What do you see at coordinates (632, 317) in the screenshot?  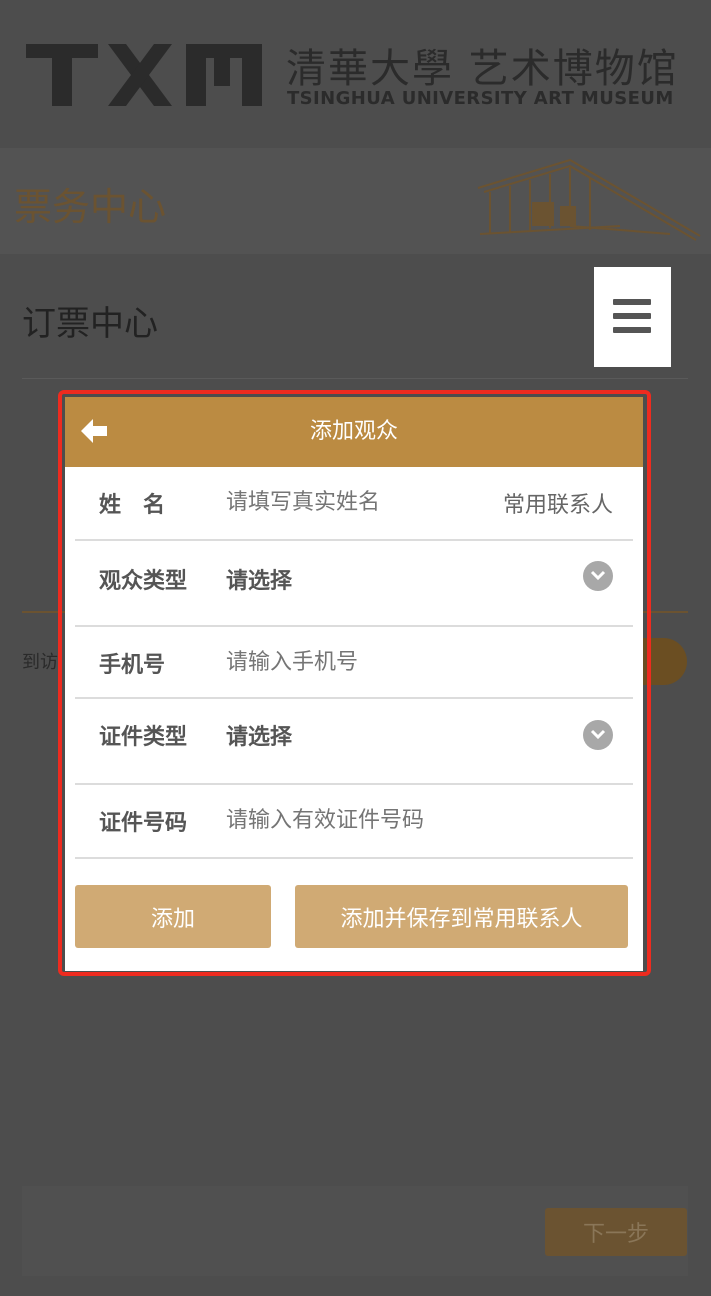 I see `menu-button` at bounding box center [632, 317].